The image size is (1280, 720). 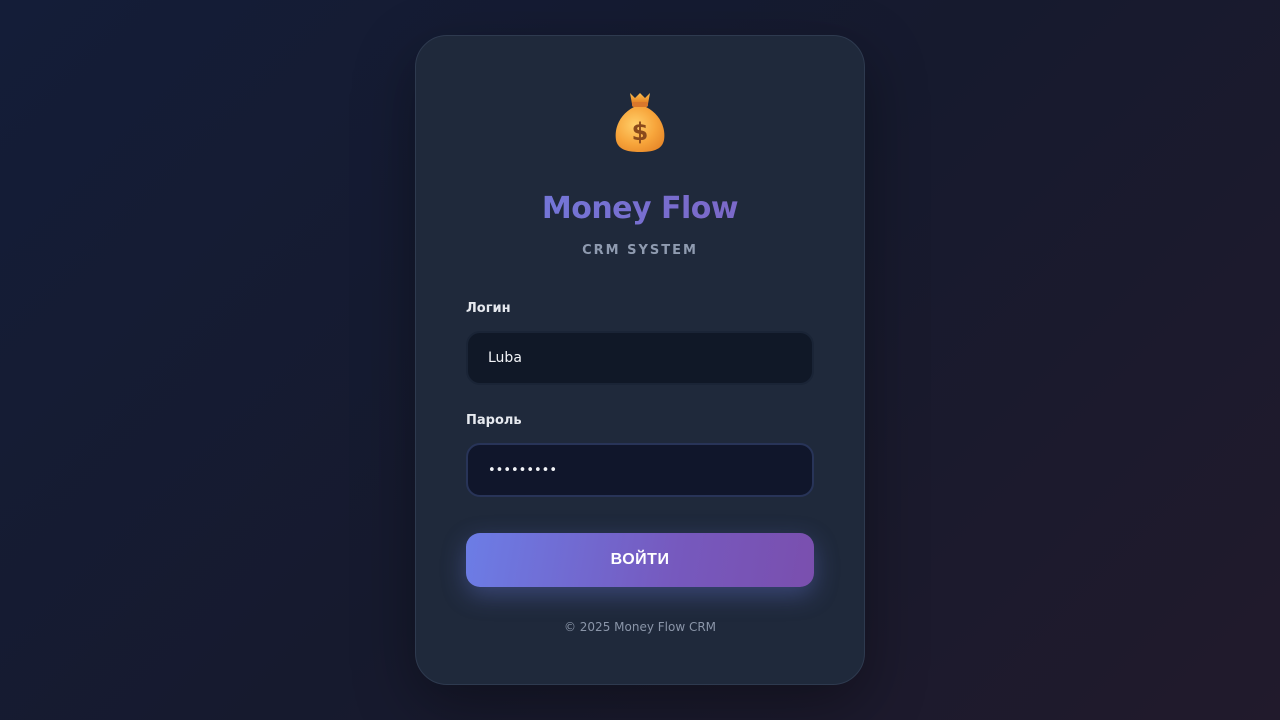 I want to click on login-label: Логин, so click(x=488, y=308).